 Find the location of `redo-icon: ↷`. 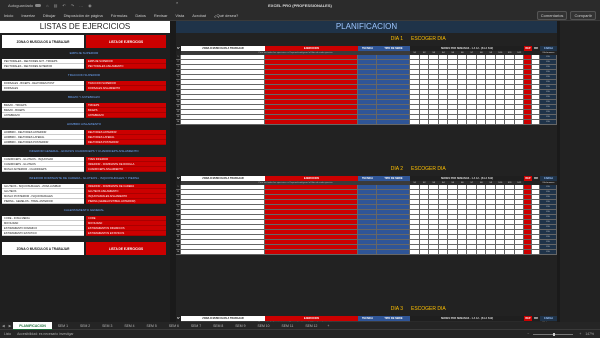

redo-icon: ↷ is located at coordinates (72, 5).